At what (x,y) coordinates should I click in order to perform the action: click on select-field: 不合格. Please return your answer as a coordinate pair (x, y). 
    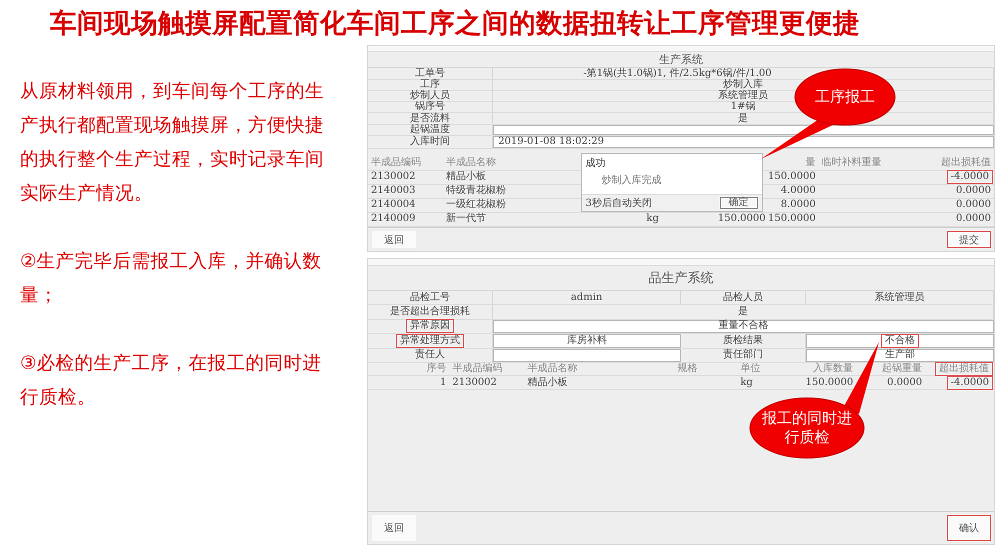
    Looking at the image, I should click on (900, 341).